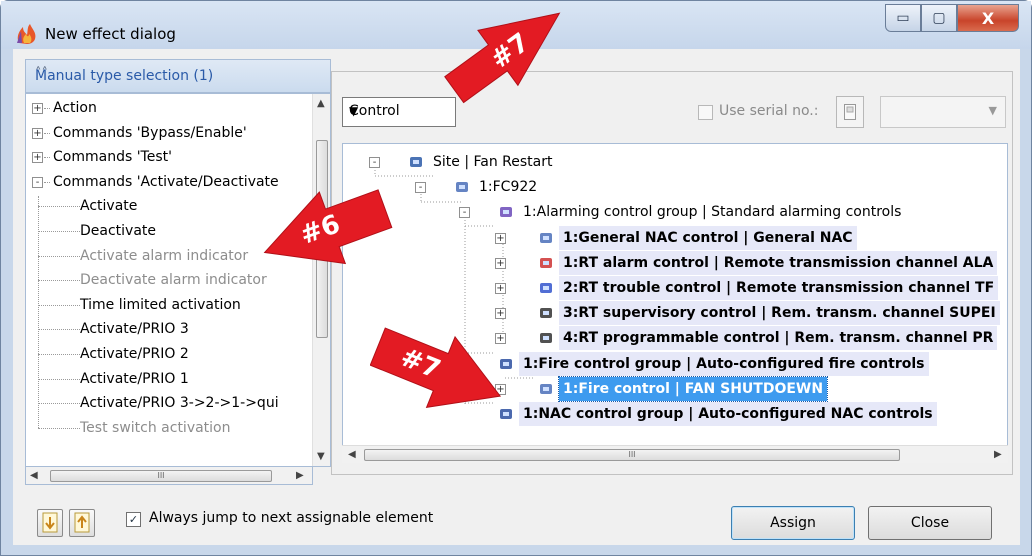 The width and height of the screenshot is (1032, 556). Describe the element at coordinates (291, 518) in the screenshot. I see `always-jump-label: Always jump to next assignable element` at that location.